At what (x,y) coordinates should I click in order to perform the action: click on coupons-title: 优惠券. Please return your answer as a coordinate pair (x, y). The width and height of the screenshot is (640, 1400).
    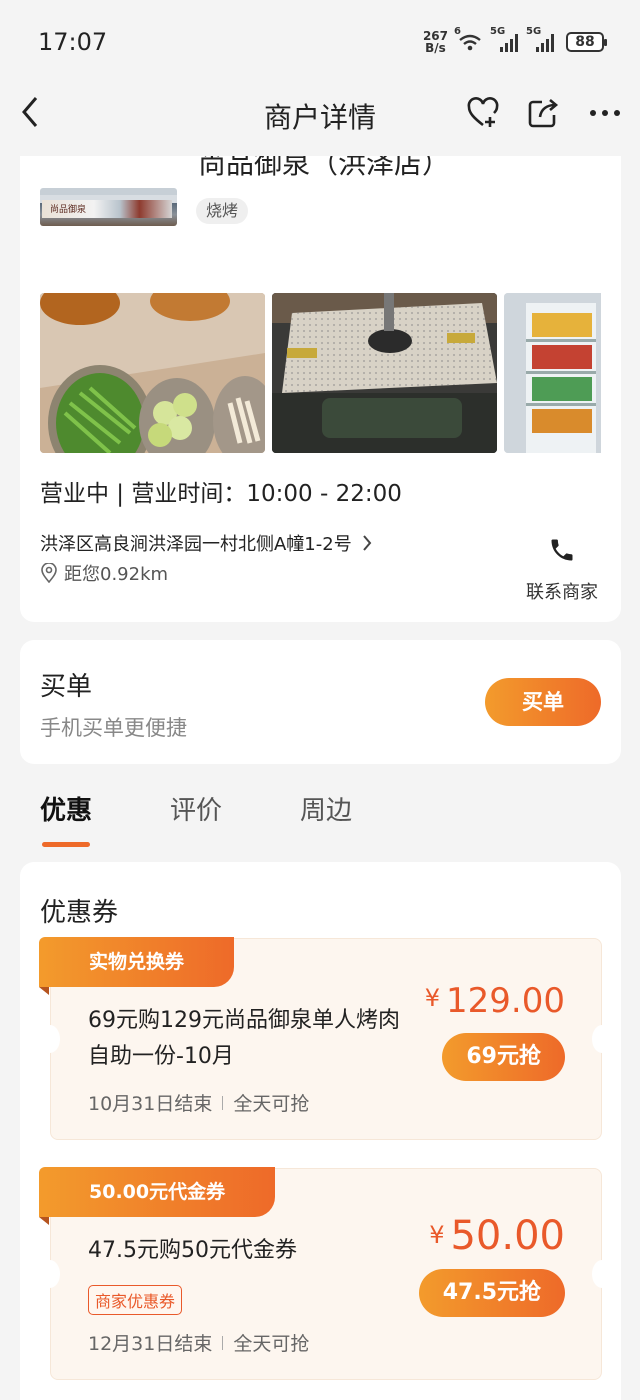
    Looking at the image, I should click on (79, 913).